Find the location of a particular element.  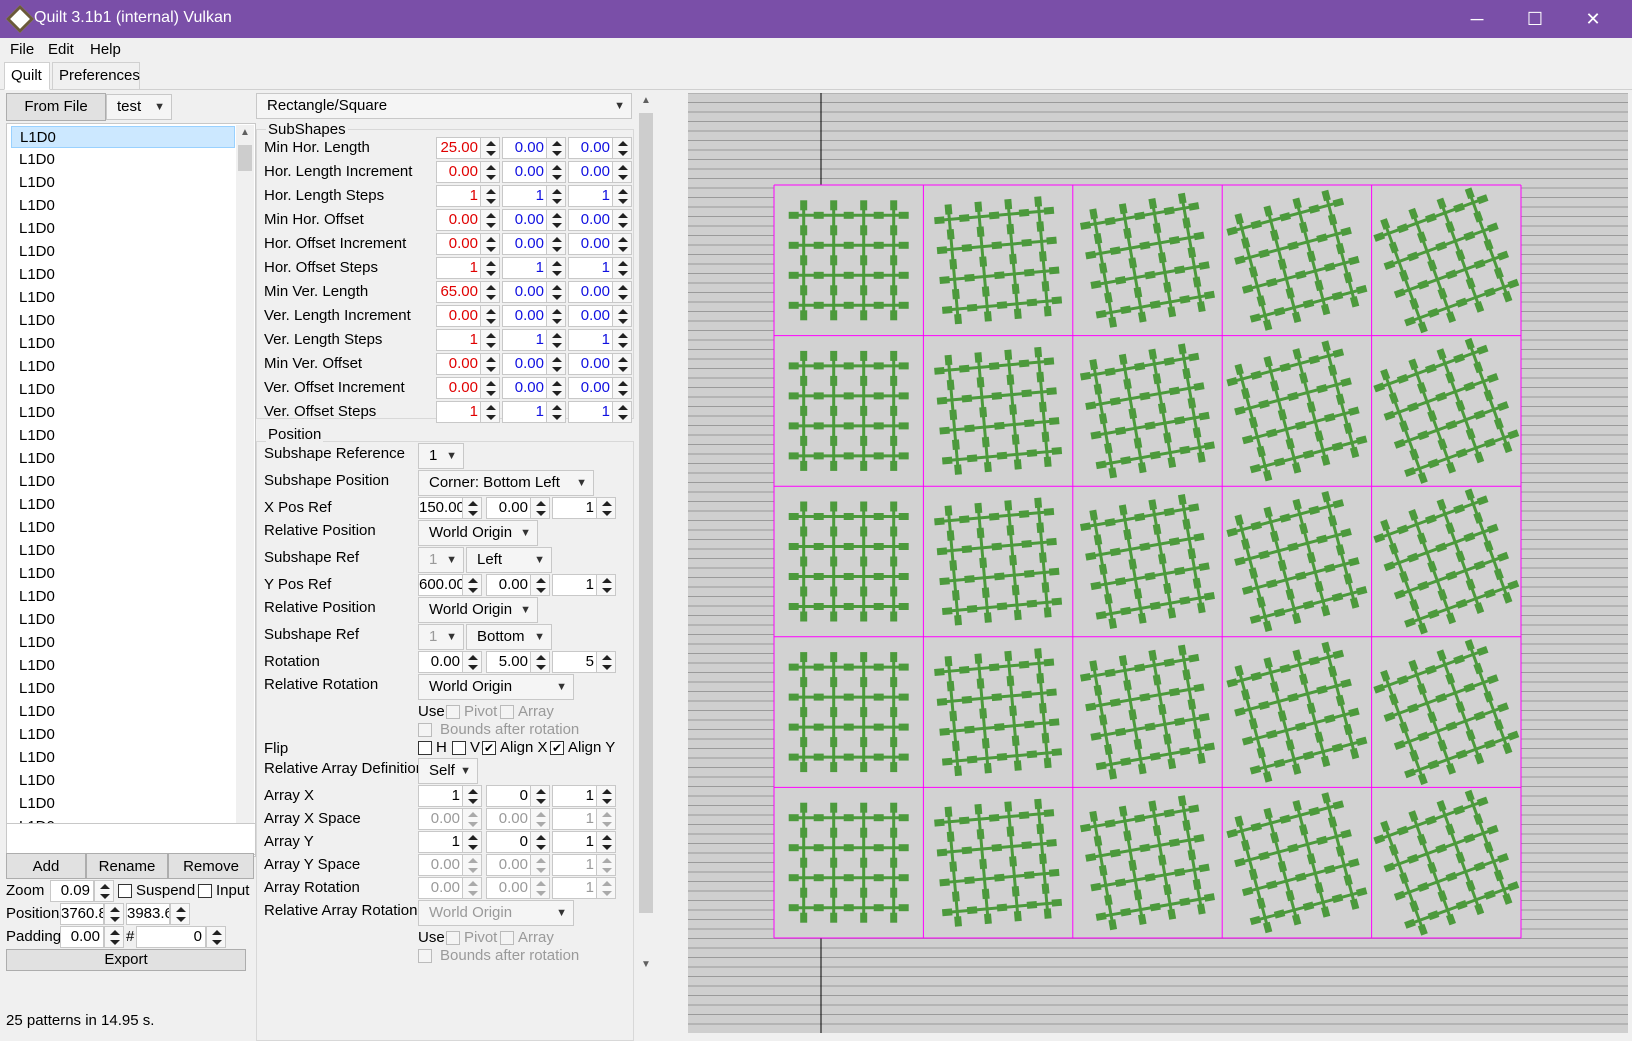

subshape-reference-combo: 1 ▼ is located at coordinates (441, 456).